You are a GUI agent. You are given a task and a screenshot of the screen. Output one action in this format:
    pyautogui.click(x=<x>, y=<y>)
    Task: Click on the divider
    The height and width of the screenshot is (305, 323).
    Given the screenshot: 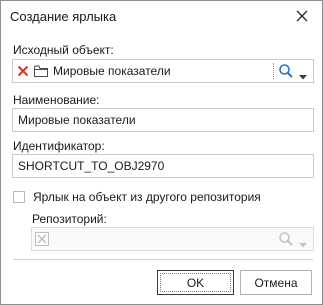 What is the action you would take?
    pyautogui.click(x=163, y=259)
    